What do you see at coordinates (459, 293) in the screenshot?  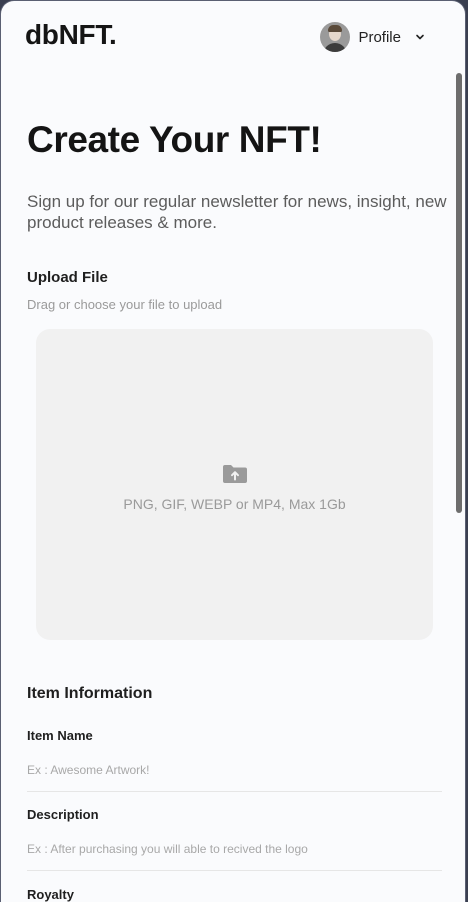 I see `scrollbar` at bounding box center [459, 293].